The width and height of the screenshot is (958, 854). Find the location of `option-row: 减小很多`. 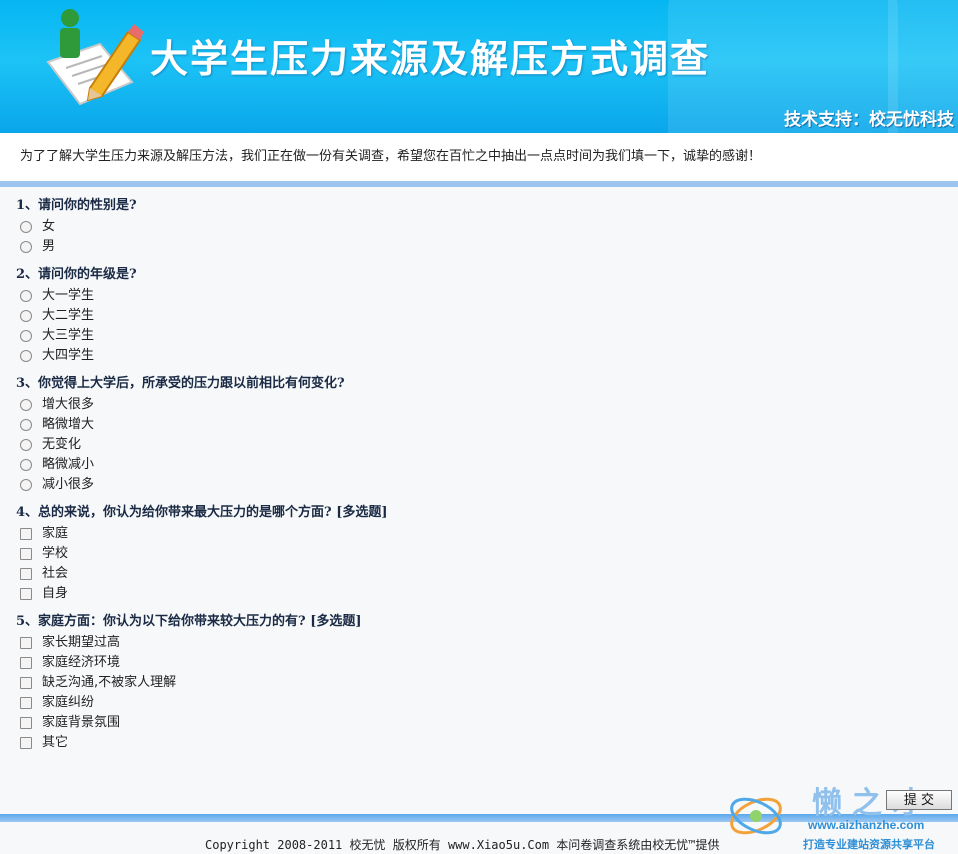

option-row: 减小很多 is located at coordinates (489, 485).